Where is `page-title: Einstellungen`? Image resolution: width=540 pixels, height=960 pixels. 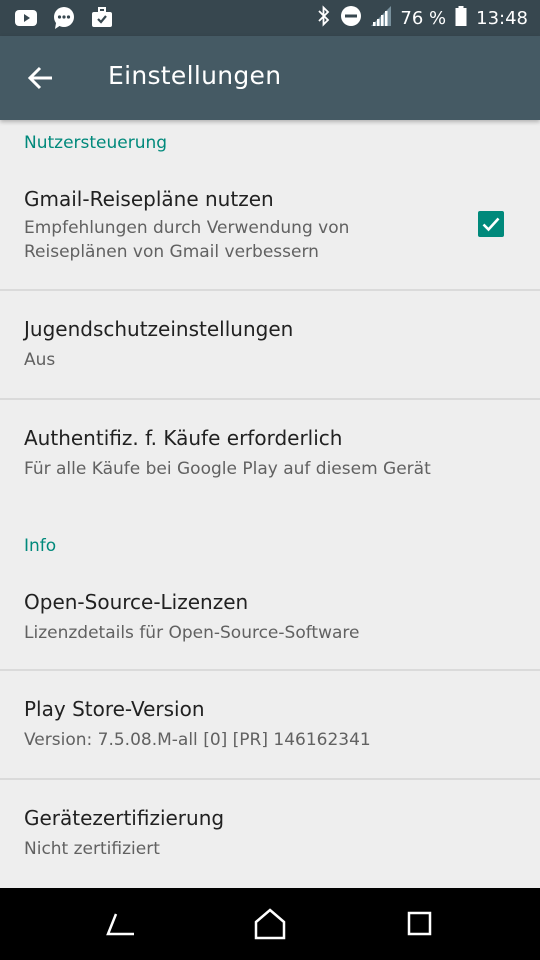 page-title: Einstellungen is located at coordinates (195, 75).